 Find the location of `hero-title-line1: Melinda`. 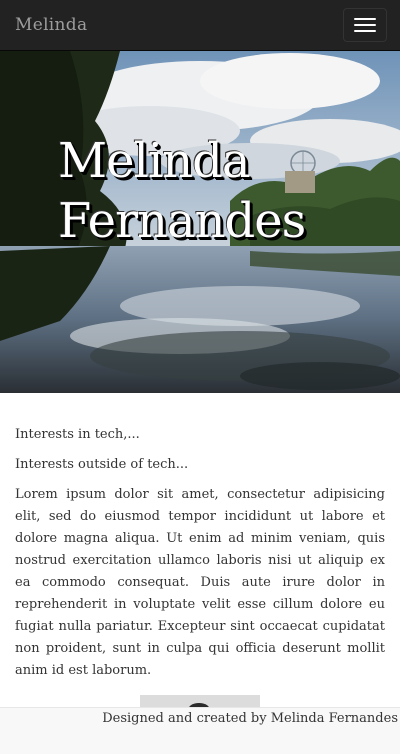

hero-title-line1: Melinda is located at coordinates (154, 161).